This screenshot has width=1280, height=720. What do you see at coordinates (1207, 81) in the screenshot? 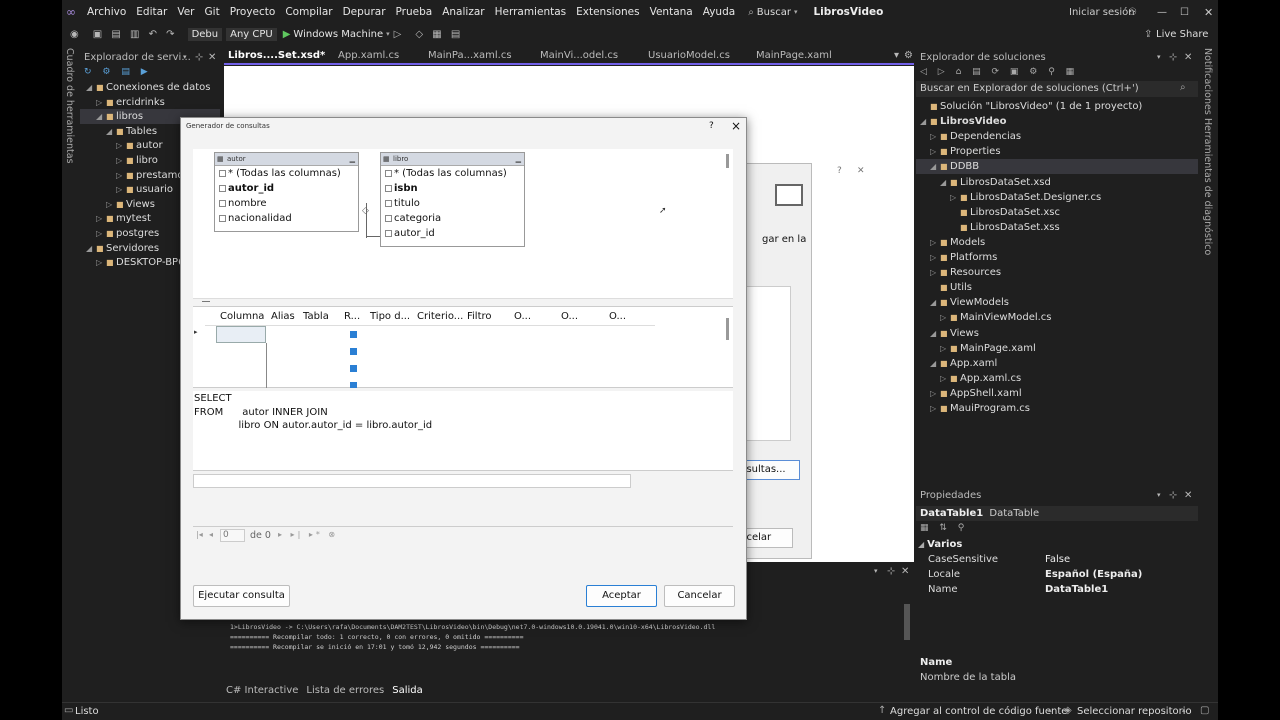
I see `notifications-tab: Notificaciones` at bounding box center [1207, 81].